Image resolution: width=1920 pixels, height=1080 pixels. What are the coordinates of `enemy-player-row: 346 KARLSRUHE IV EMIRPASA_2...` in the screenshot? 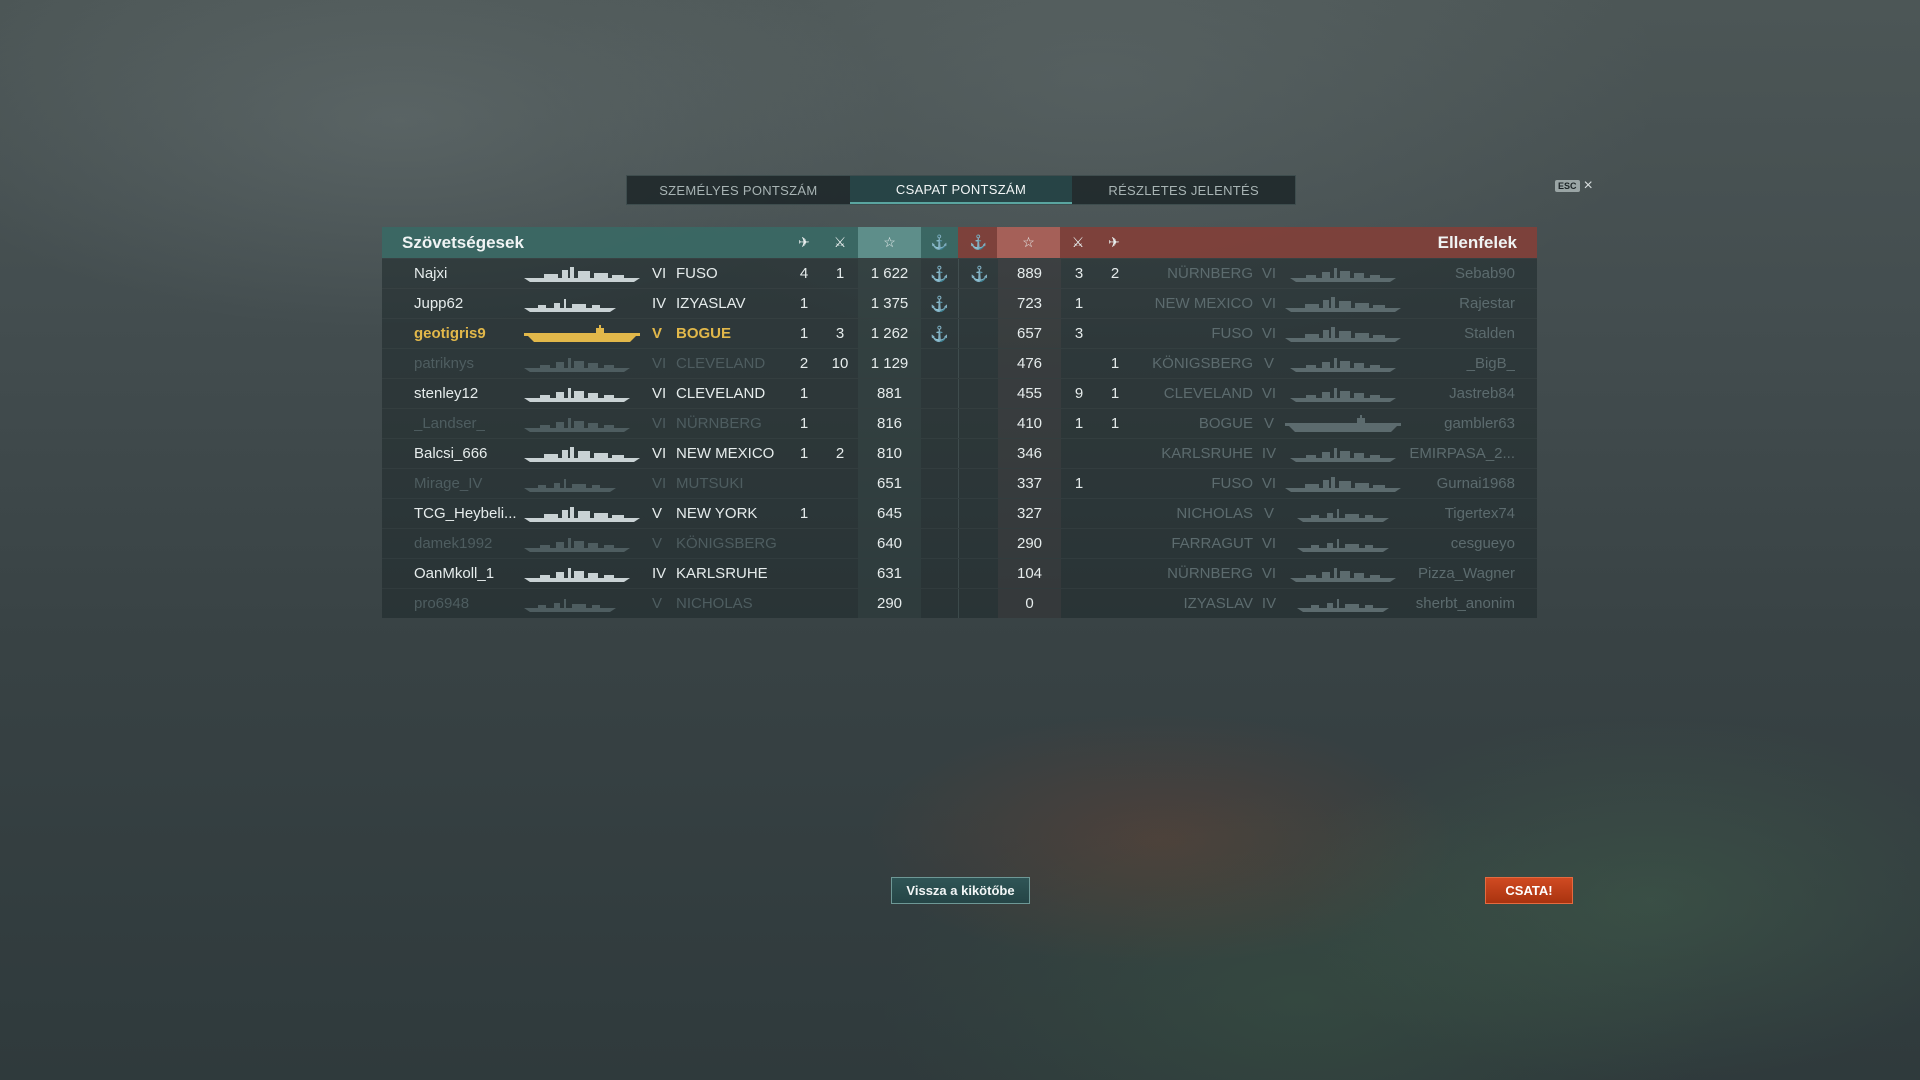 It's located at (1248, 453).